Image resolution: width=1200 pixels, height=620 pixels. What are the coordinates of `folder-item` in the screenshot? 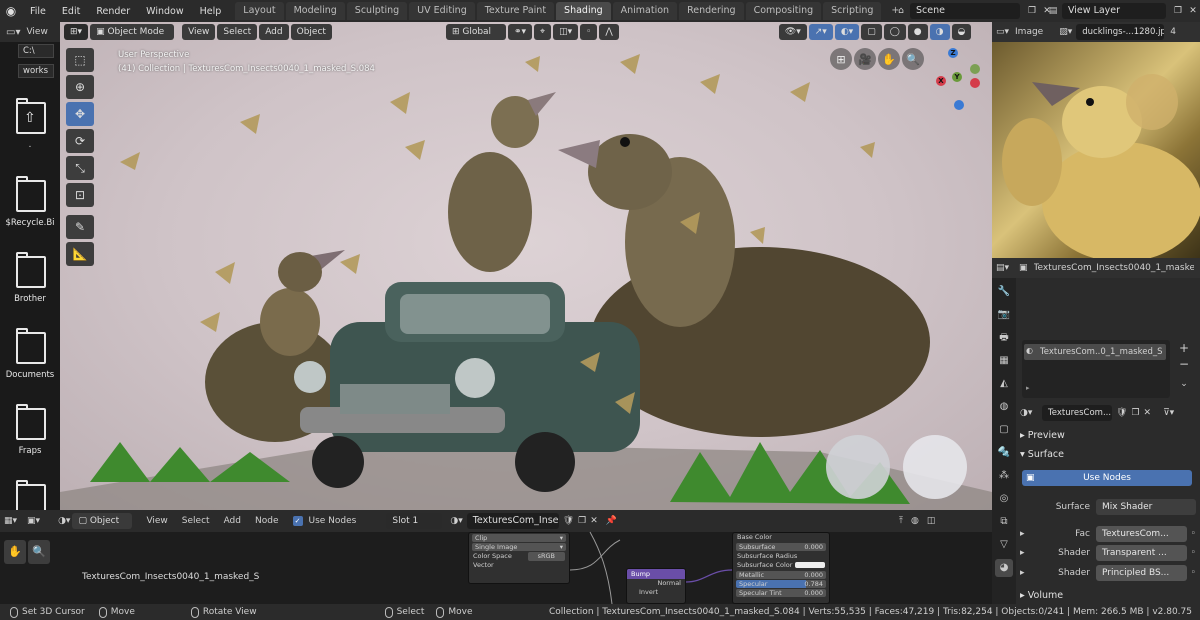 It's located at (30, 495).